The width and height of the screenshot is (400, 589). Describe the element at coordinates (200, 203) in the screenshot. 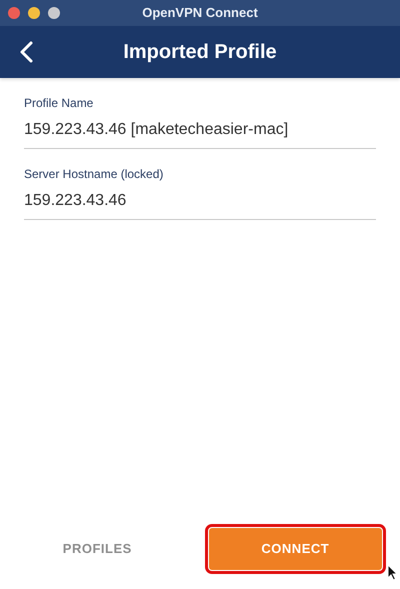

I see `input-field: 159.223.43.46` at that location.